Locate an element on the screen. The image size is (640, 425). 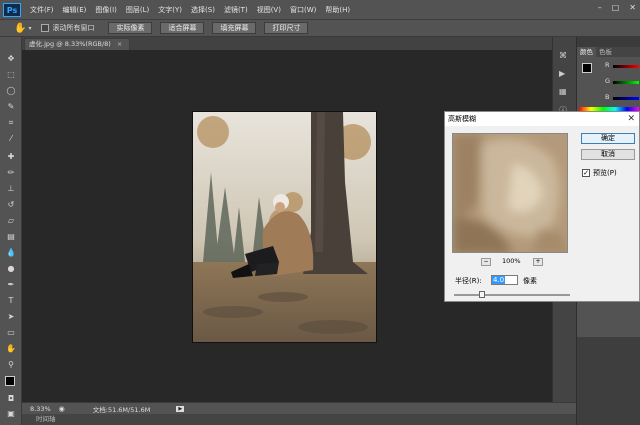
scroll-all-windows: 滚动所有窗口 is located at coordinates (67, 28).